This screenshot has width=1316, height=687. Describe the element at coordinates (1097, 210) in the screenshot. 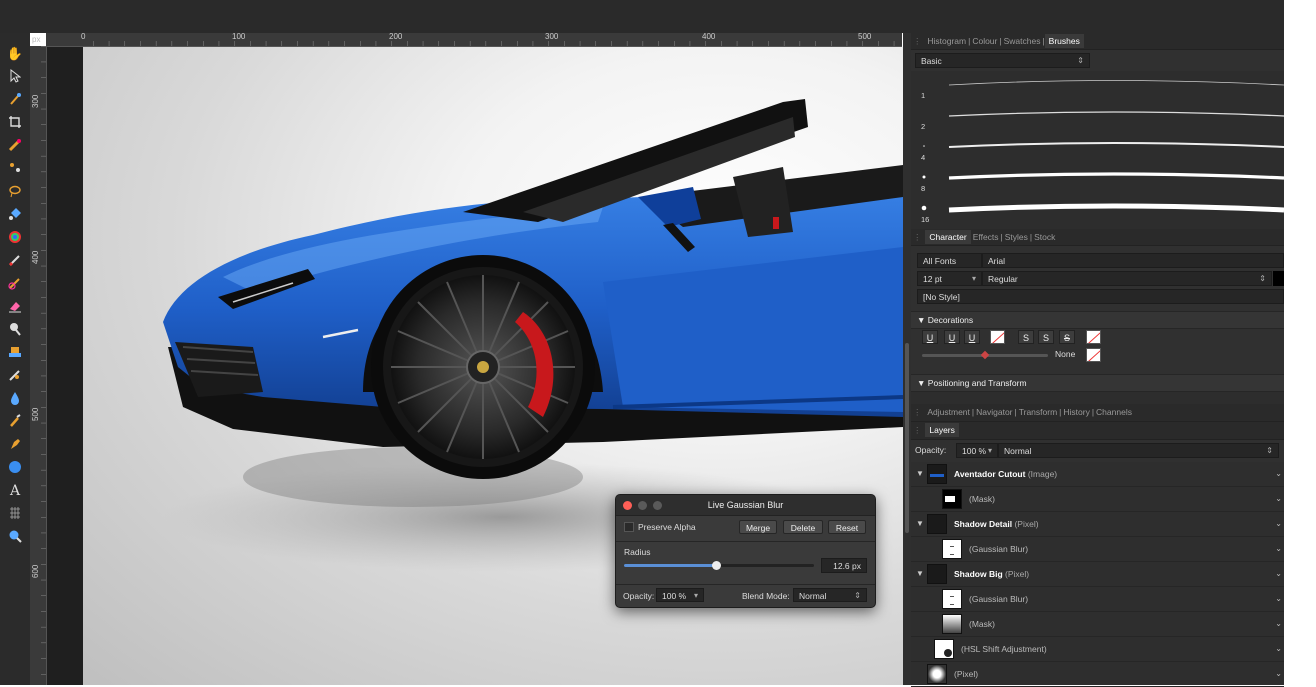

I see `brush-item: 16` at that location.